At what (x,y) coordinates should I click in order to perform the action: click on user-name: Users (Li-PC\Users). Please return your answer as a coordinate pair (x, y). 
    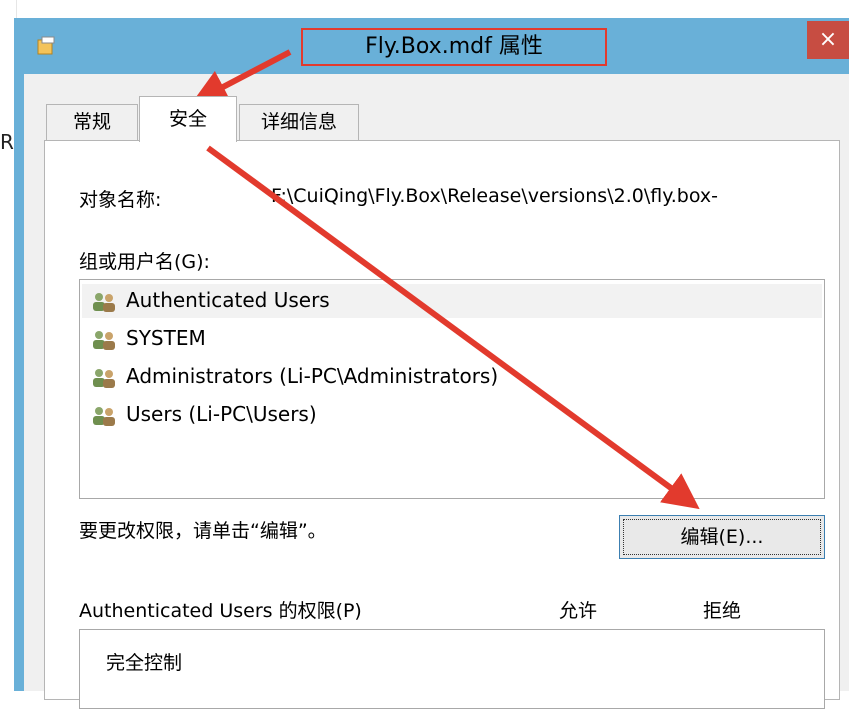
    Looking at the image, I should click on (221, 414).